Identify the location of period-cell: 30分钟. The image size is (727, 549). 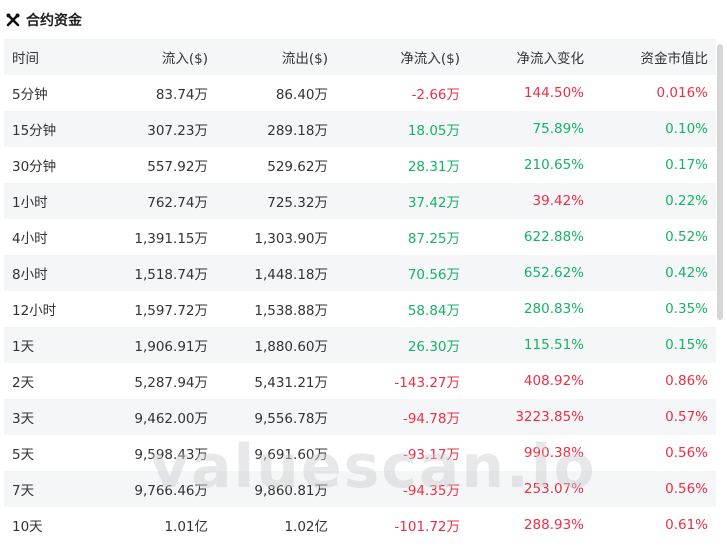
(34, 167).